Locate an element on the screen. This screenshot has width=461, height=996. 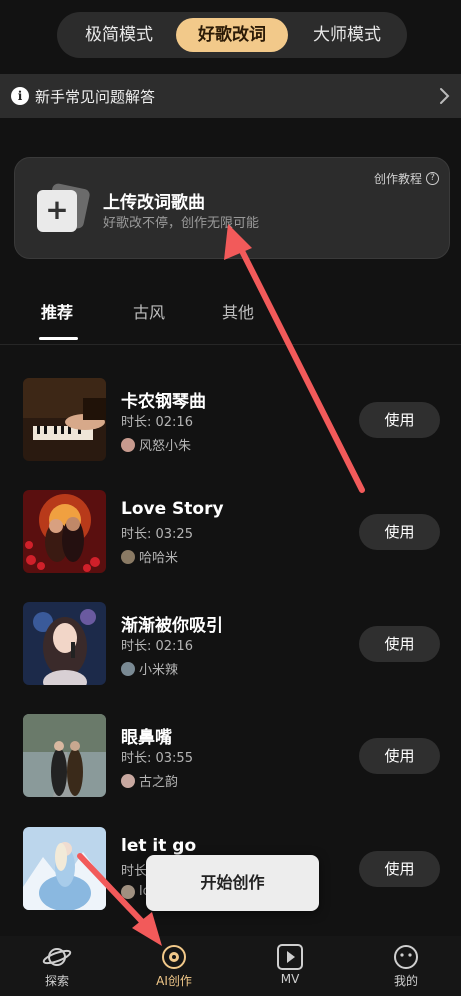
song-title: let it go is located at coordinates (159, 846).